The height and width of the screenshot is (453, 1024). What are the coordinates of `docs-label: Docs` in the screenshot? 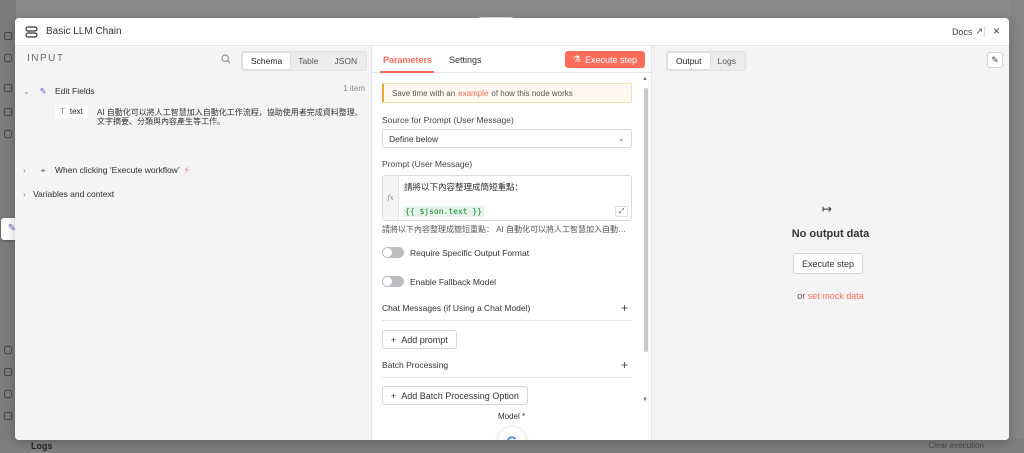 It's located at (962, 31).